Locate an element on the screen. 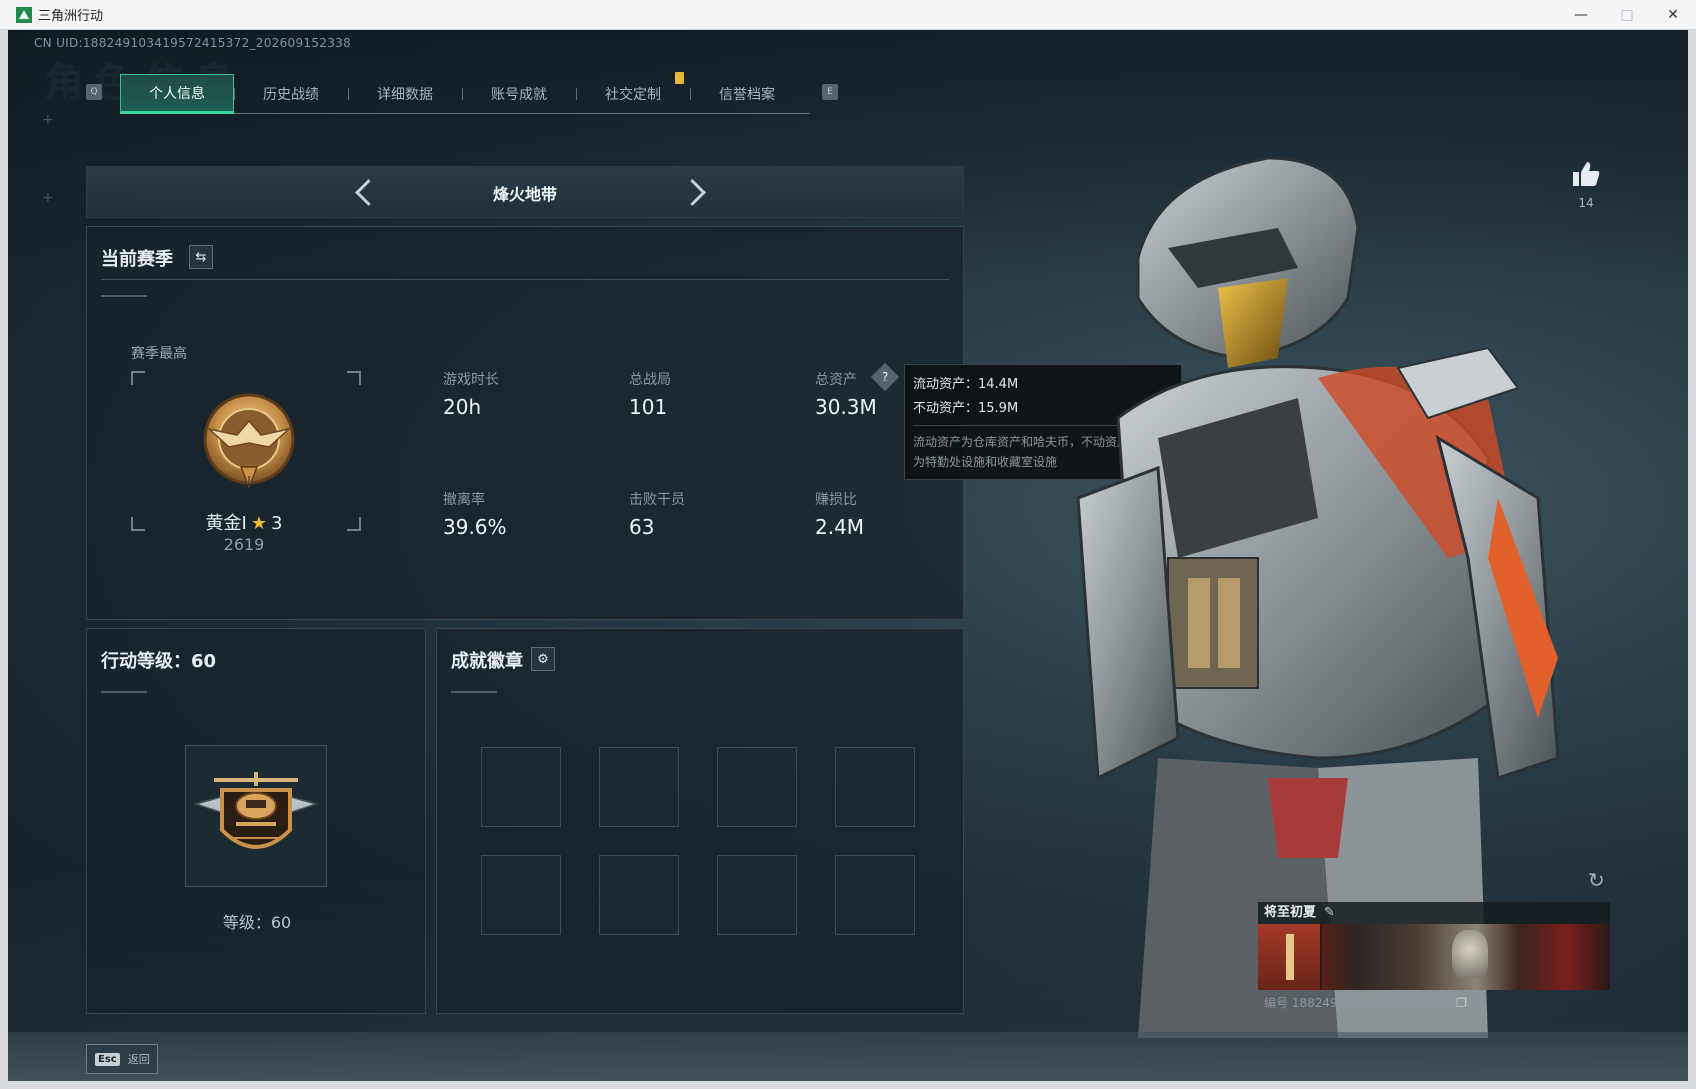 The height and width of the screenshot is (1089, 1696). back-button: Esc 返回 is located at coordinates (122, 1059).